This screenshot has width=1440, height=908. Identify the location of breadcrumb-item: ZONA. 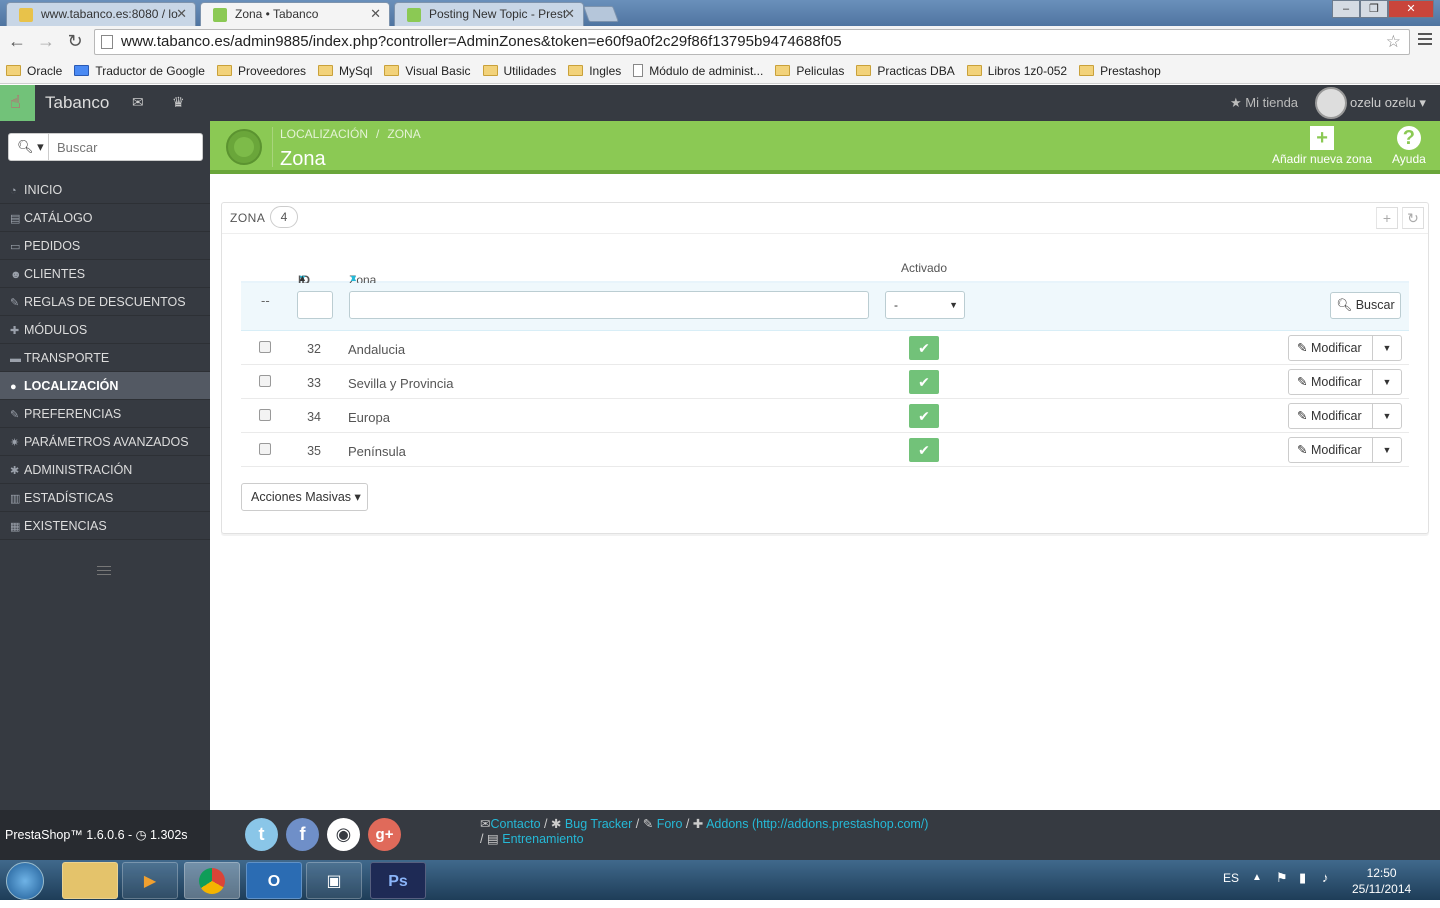
(403, 134).